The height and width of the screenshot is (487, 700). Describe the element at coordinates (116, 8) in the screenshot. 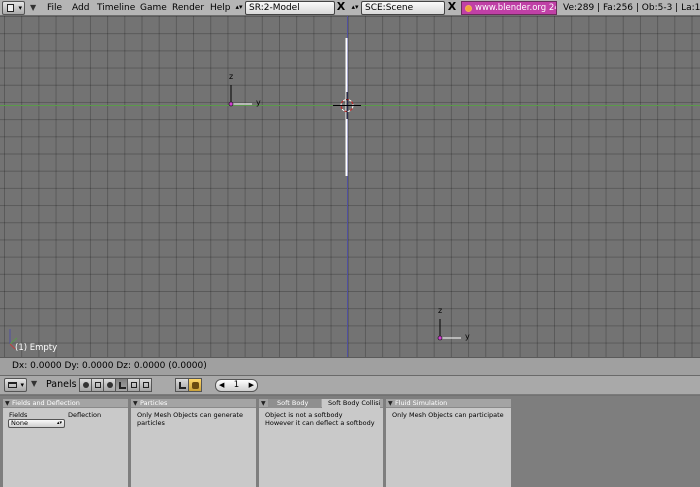

I see `menu-timeline: Timeline` at that location.